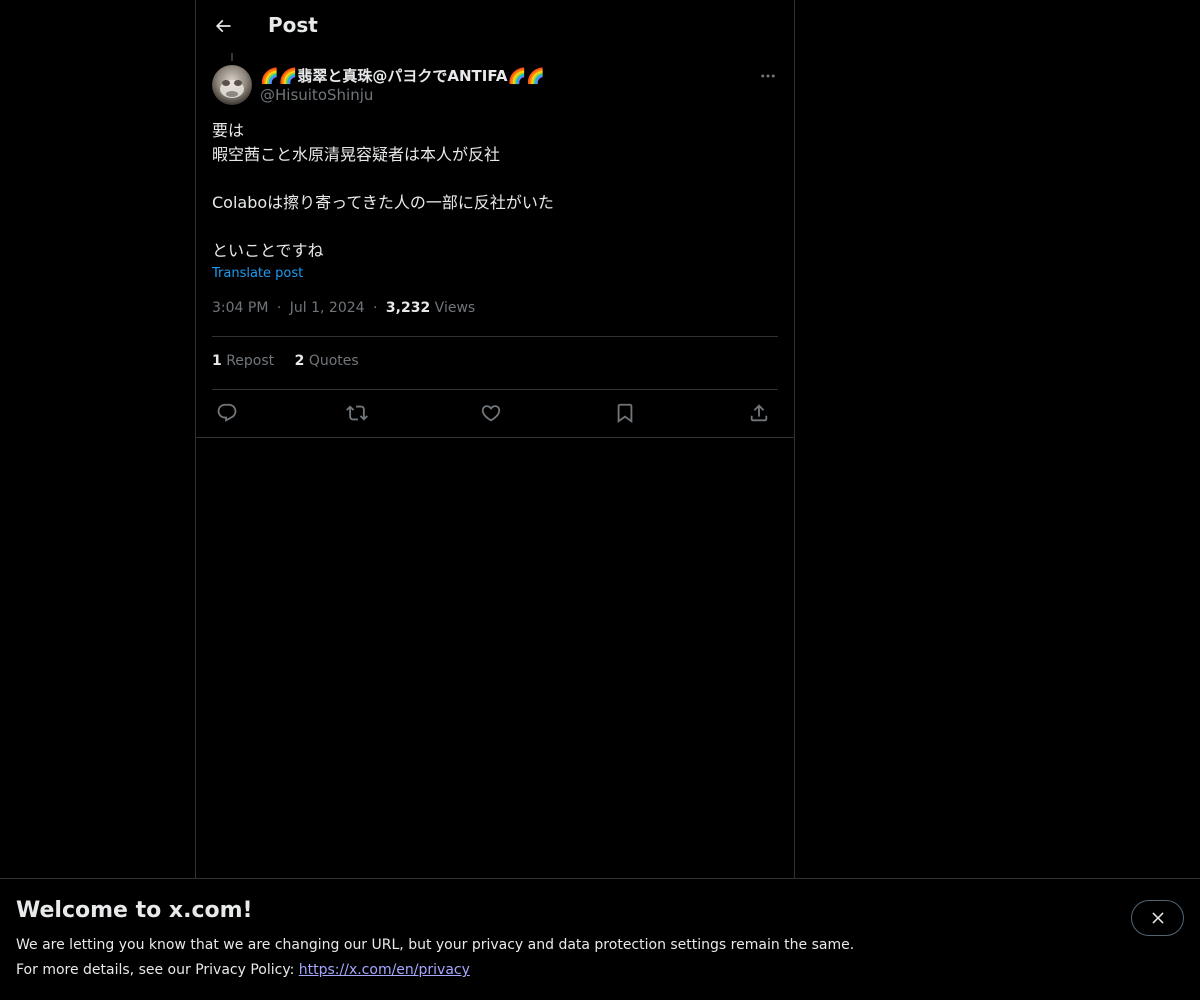 Image resolution: width=1200 pixels, height=1000 pixels. I want to click on reply-icon, so click(227, 412).